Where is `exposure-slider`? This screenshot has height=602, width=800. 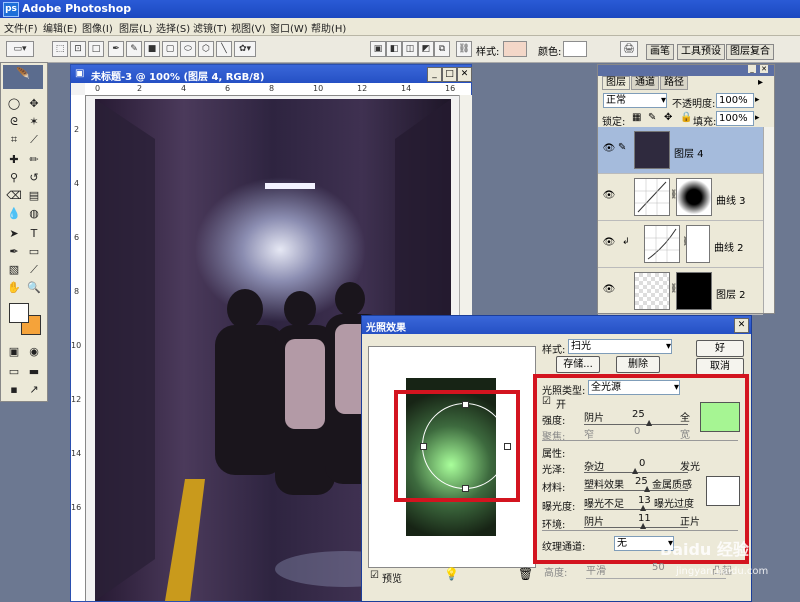
exposure-slider is located at coordinates (636, 509).